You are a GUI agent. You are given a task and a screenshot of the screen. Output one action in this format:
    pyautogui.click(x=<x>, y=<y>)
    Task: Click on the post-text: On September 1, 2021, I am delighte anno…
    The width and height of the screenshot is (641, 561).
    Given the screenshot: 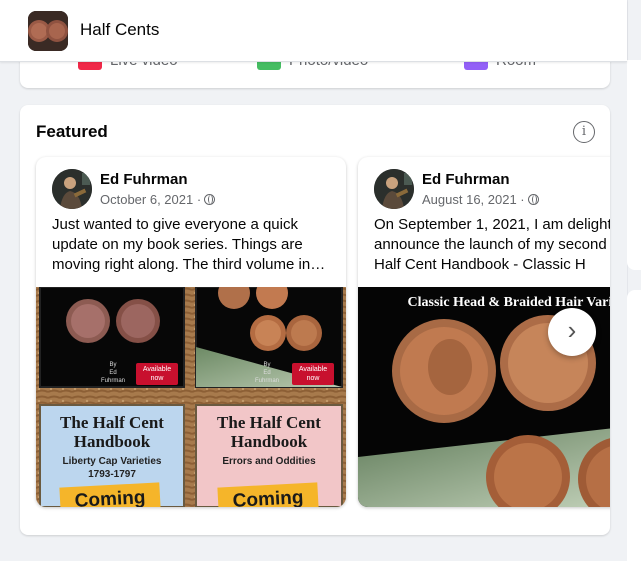 What is the action you would take?
    pyautogui.click(x=492, y=244)
    